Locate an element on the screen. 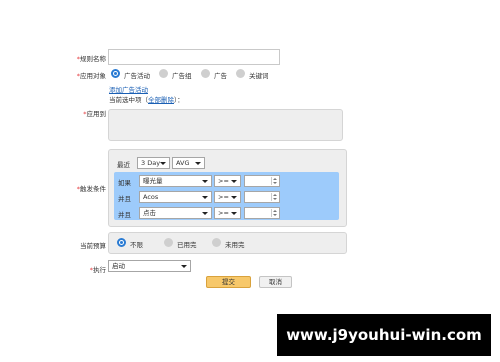  selected-items-text: 当前选中项（全部删除）： is located at coordinates (146, 100).